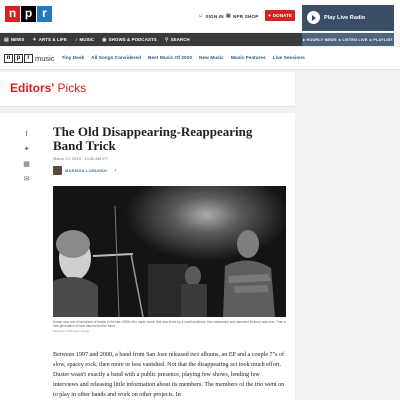 Image resolution: width=400 pixels, height=400 pixels. Describe the element at coordinates (52, 39) in the screenshot. I see `nav-label: ARTS & LIFE` at that location.